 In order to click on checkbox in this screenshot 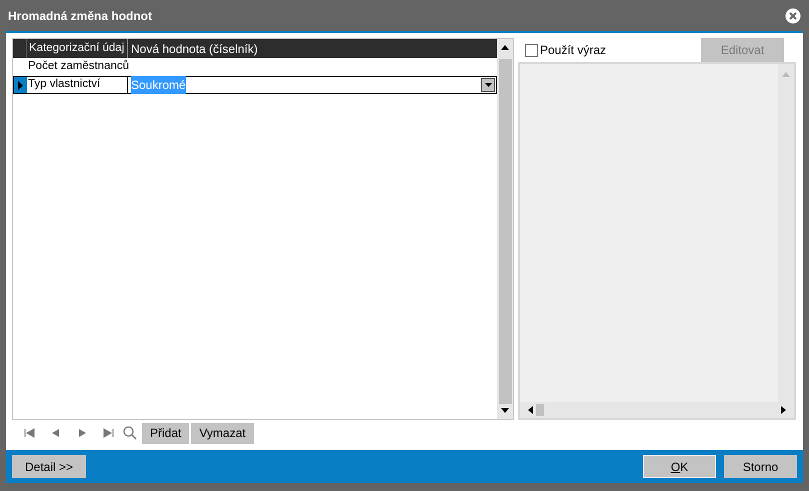, I will do `click(531, 50)`.